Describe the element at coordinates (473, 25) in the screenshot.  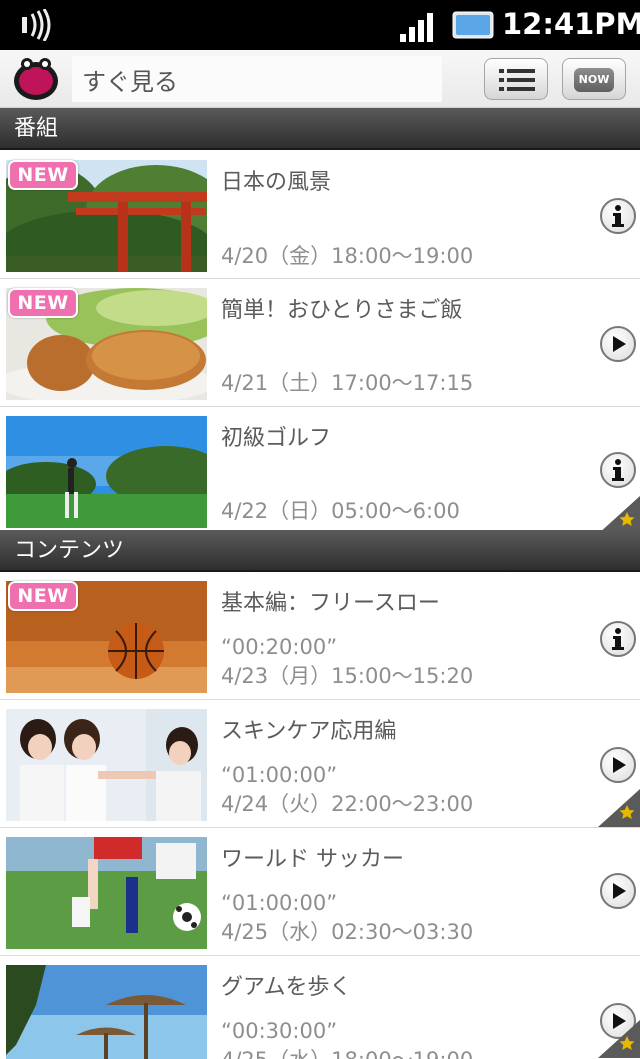
I see `battery-icon` at that location.